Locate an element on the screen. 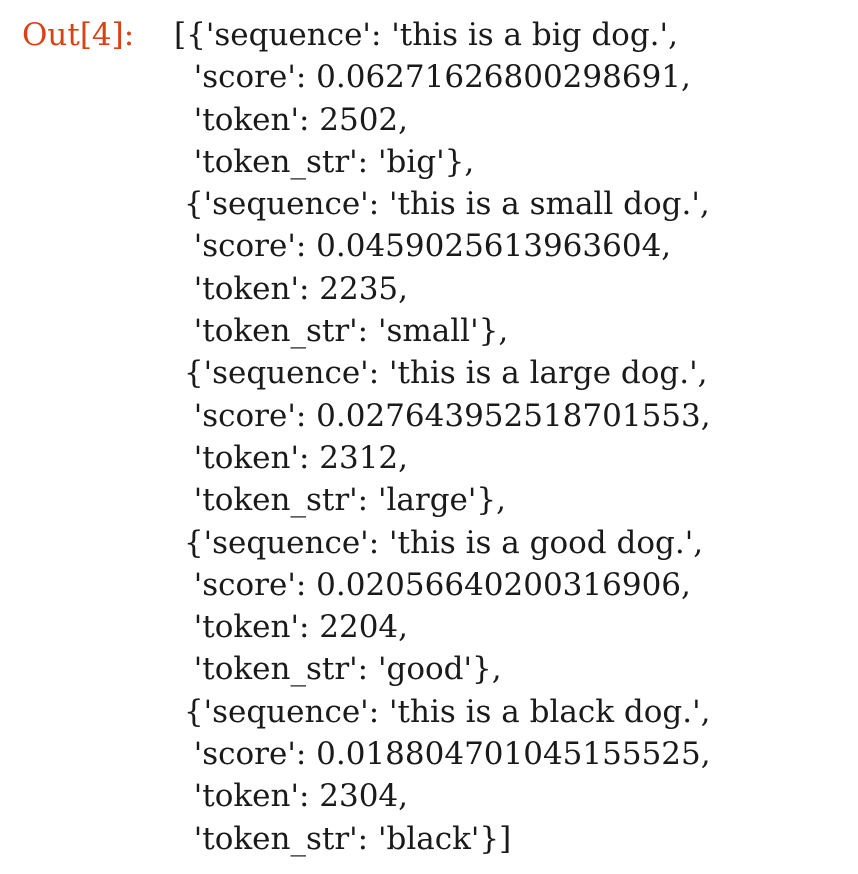  output-line: 'token': 2204, is located at coordinates (291, 627).